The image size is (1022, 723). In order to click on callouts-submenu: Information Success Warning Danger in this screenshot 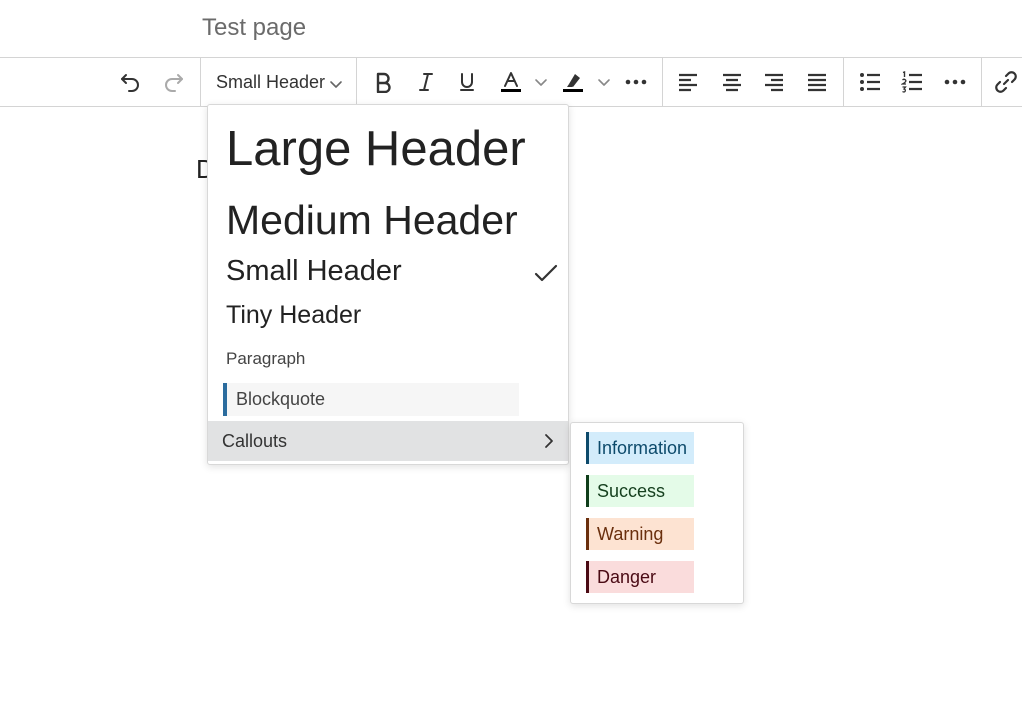, I will do `click(657, 513)`.